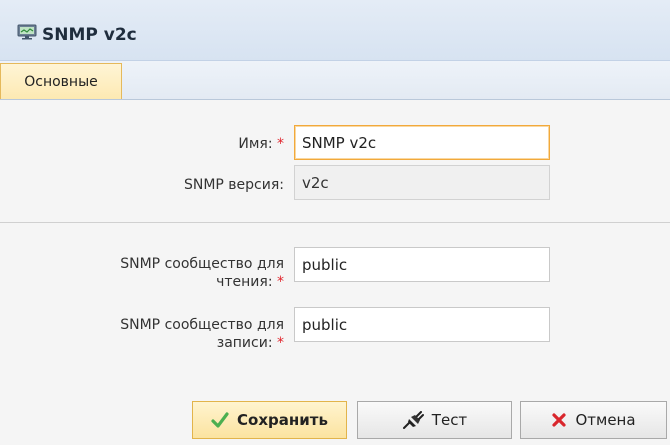 This screenshot has width=670, height=445. I want to click on section-divider, so click(335, 222).